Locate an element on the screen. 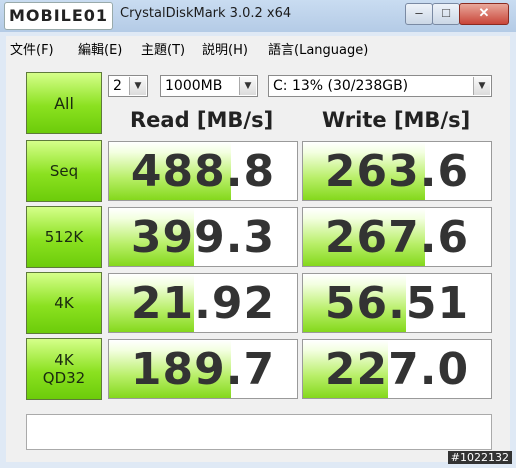 The width and height of the screenshot is (516, 468). menu-edit: 編輯(E) is located at coordinates (100, 48).